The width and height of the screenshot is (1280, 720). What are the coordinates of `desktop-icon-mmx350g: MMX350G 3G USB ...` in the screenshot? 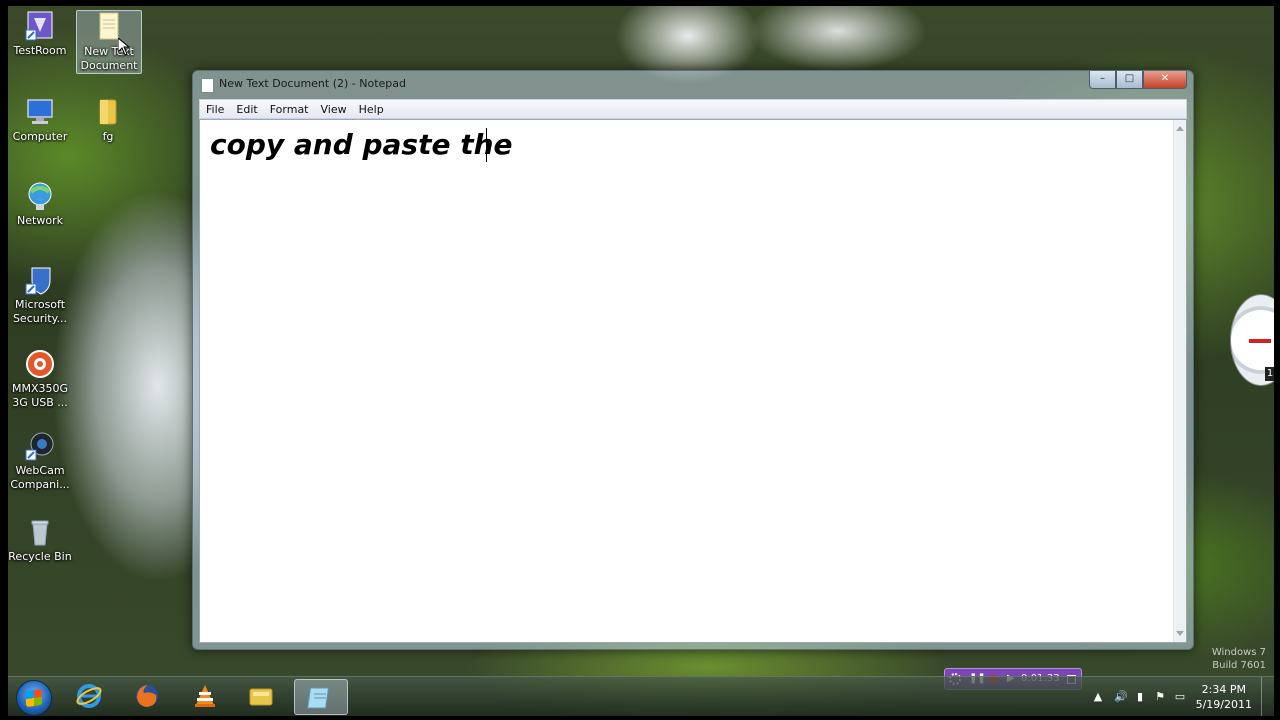 It's located at (40, 379).